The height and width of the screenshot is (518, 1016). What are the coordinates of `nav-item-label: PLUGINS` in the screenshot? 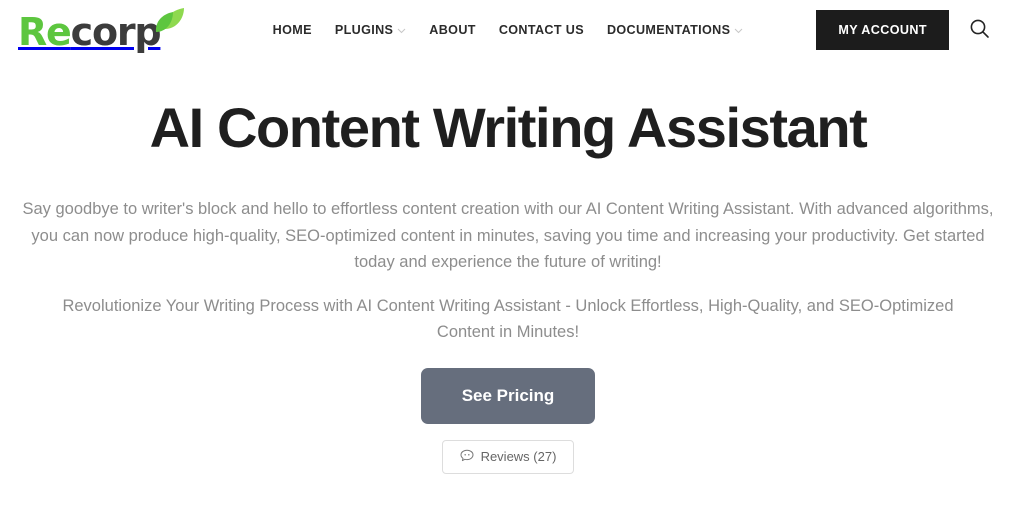 It's located at (364, 29).